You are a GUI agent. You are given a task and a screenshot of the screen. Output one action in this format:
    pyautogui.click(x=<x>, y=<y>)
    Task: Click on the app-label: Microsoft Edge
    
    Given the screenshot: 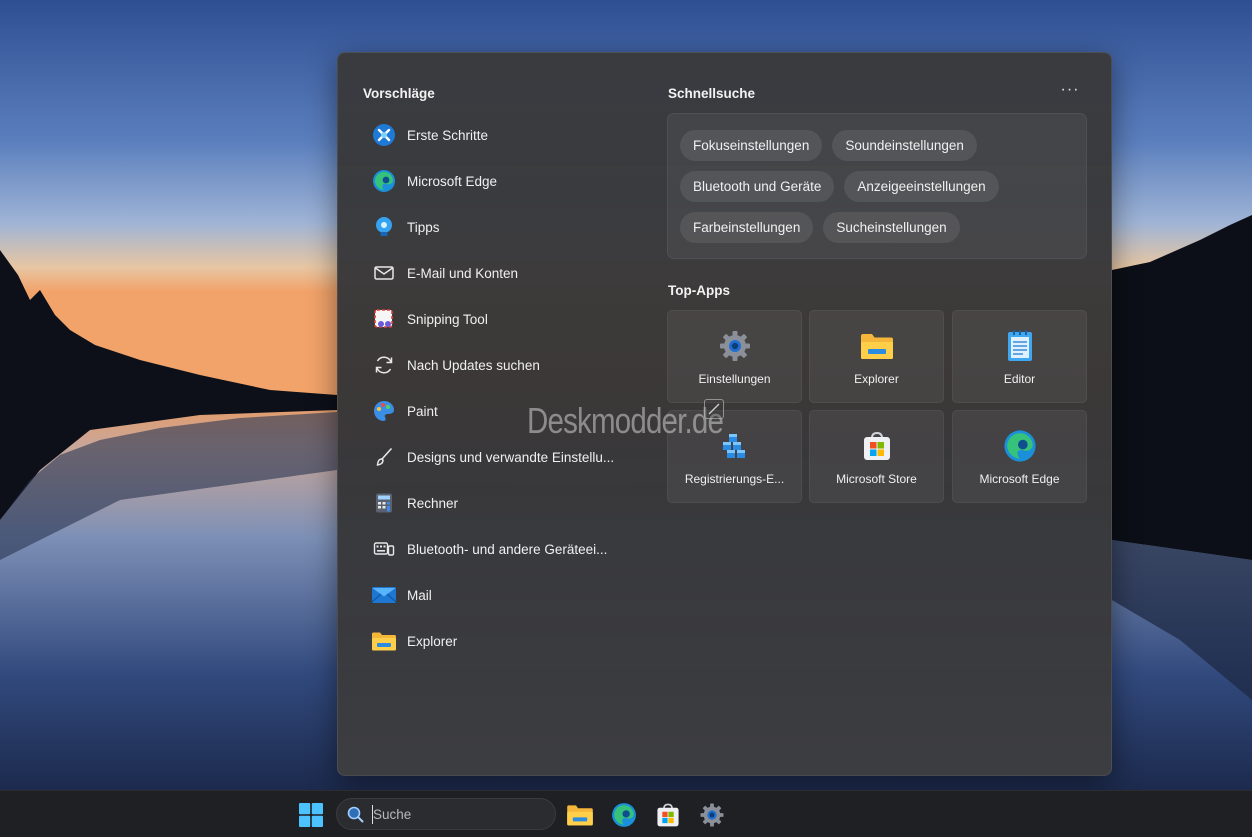 What is the action you would take?
    pyautogui.click(x=1019, y=479)
    